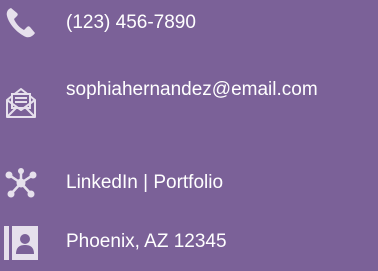 The height and width of the screenshot is (271, 378). What do you see at coordinates (221, 22) in the screenshot?
I see `phone-number: (123) 456-7890` at bounding box center [221, 22].